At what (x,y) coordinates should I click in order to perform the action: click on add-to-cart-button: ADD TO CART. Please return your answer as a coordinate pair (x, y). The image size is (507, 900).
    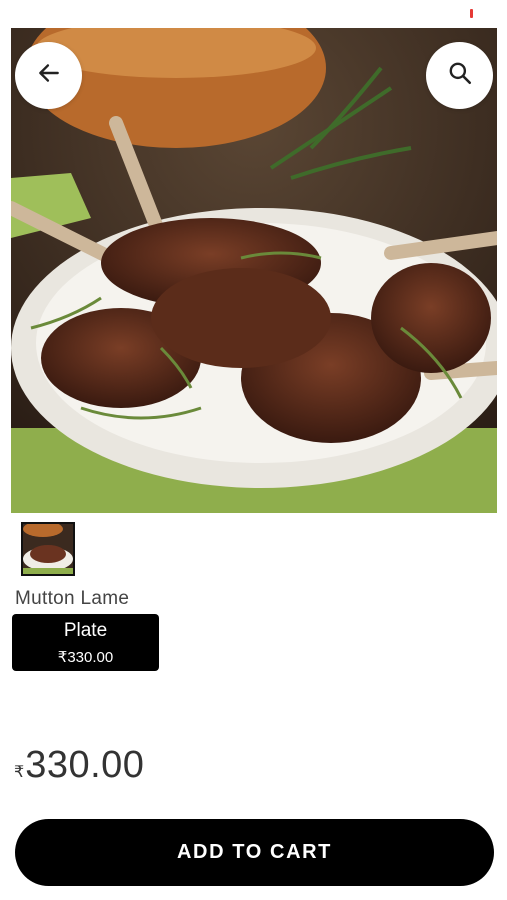
    Looking at the image, I should click on (254, 852).